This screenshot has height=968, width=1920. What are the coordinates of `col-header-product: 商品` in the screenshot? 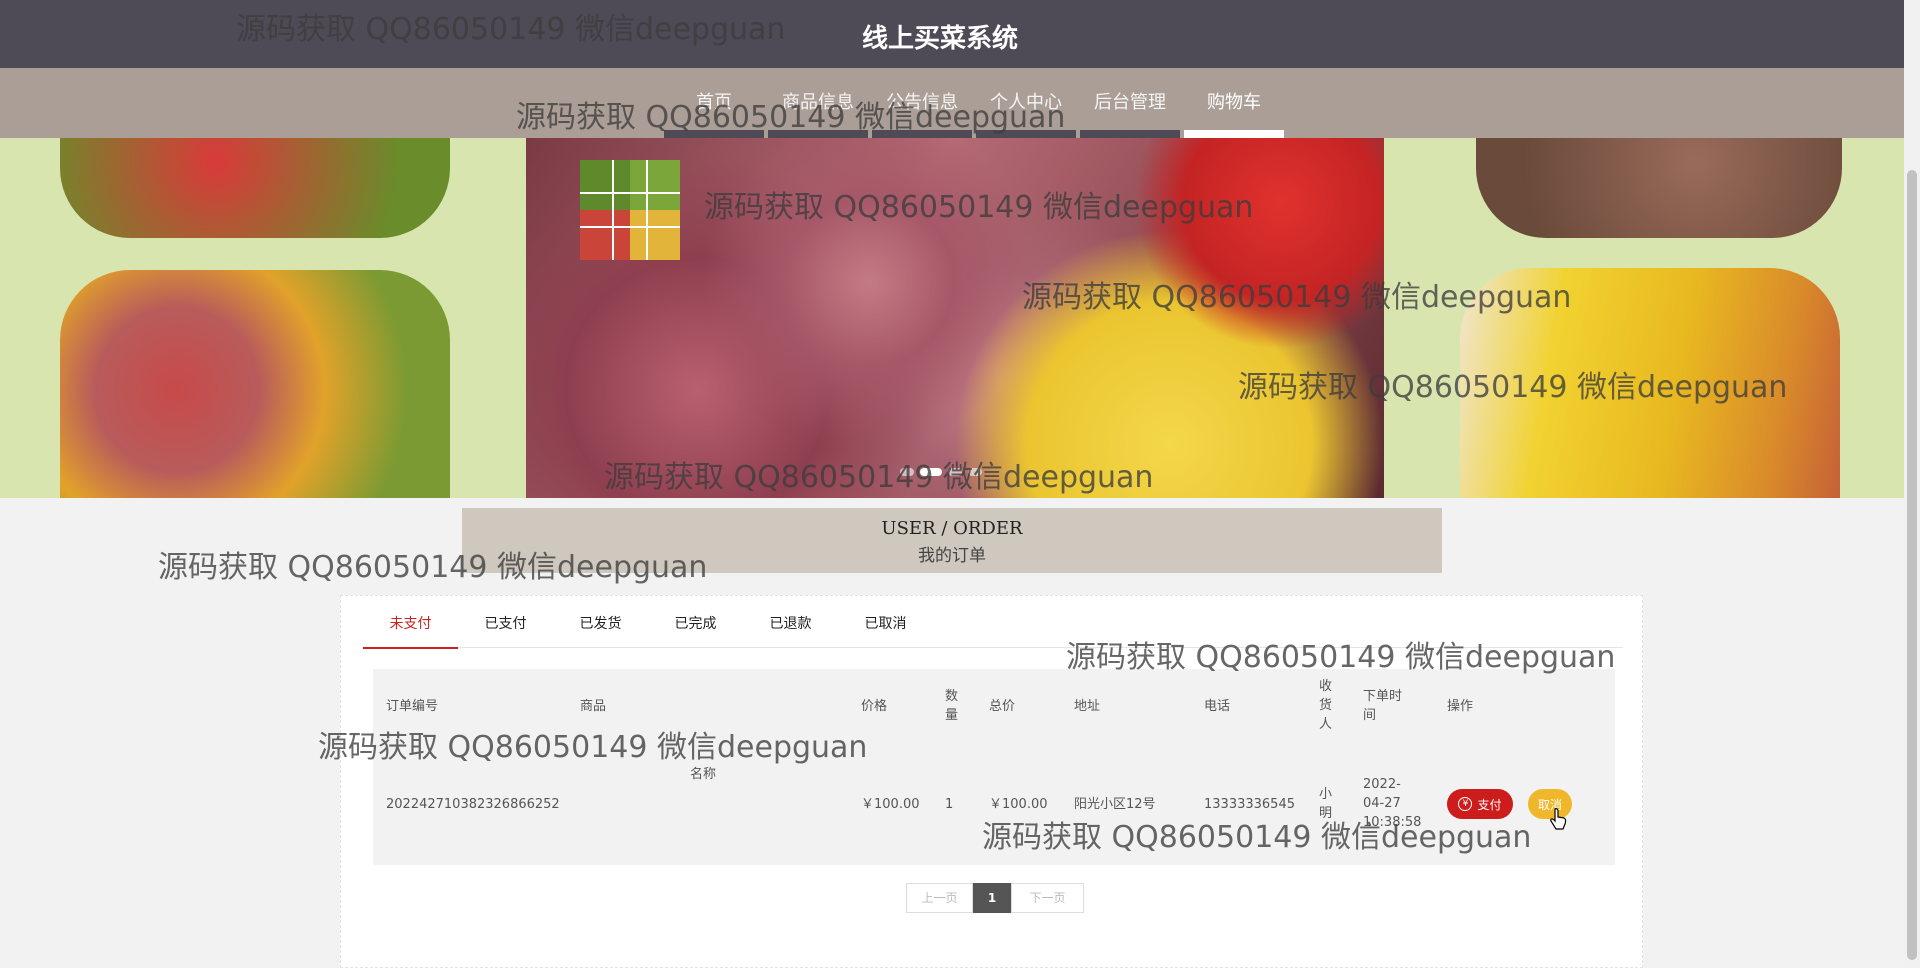 It's located at (593, 706).